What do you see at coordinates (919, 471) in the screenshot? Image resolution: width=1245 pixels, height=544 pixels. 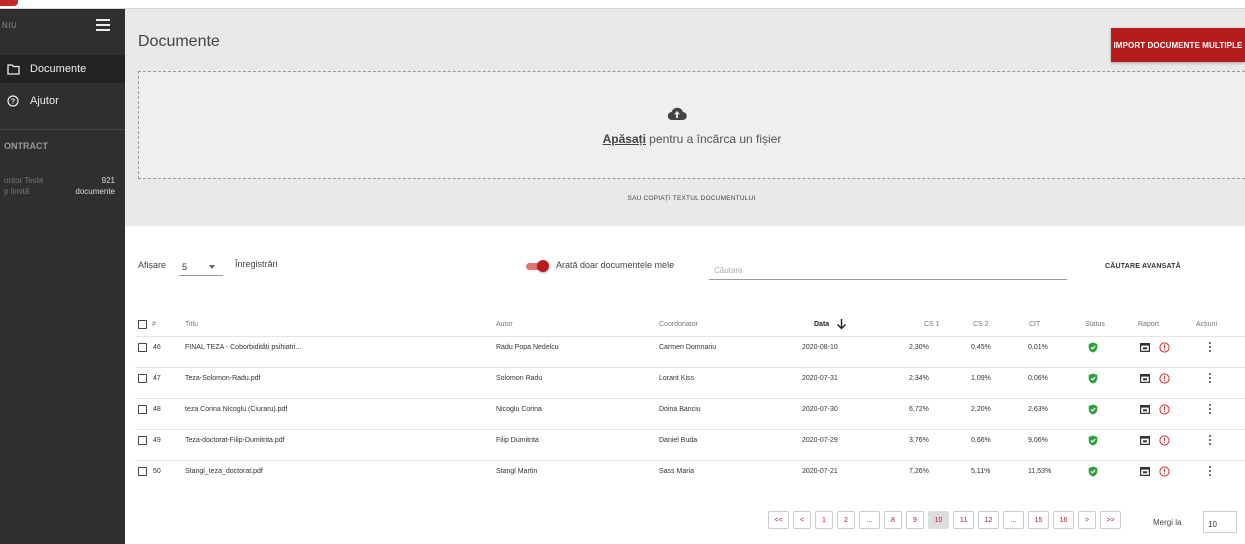 I see `cell-cs1: 7,26%` at bounding box center [919, 471].